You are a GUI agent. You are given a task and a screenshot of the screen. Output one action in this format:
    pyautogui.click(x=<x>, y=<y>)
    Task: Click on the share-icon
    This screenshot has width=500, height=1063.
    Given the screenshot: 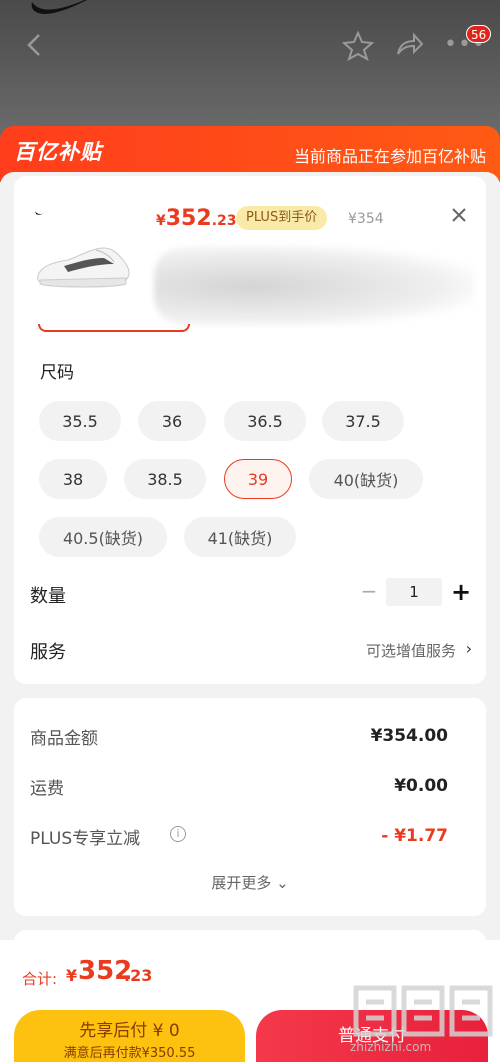 What is the action you would take?
    pyautogui.click(x=409, y=45)
    